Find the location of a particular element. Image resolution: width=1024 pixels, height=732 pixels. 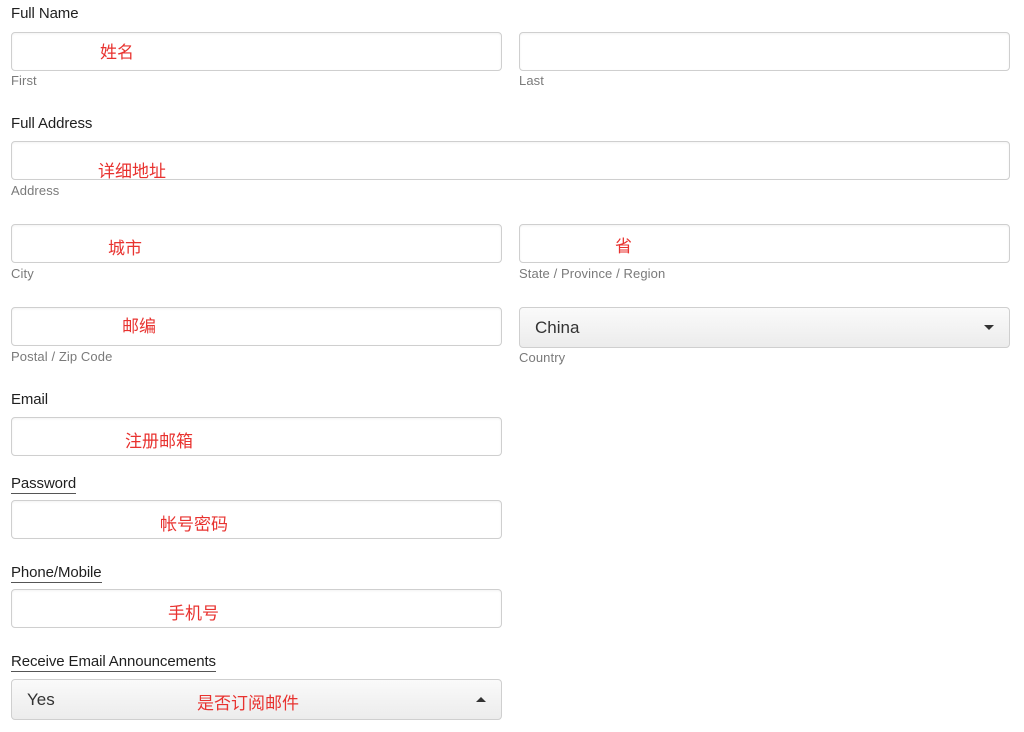

announcements-selected-value: Yes is located at coordinates (41, 699).